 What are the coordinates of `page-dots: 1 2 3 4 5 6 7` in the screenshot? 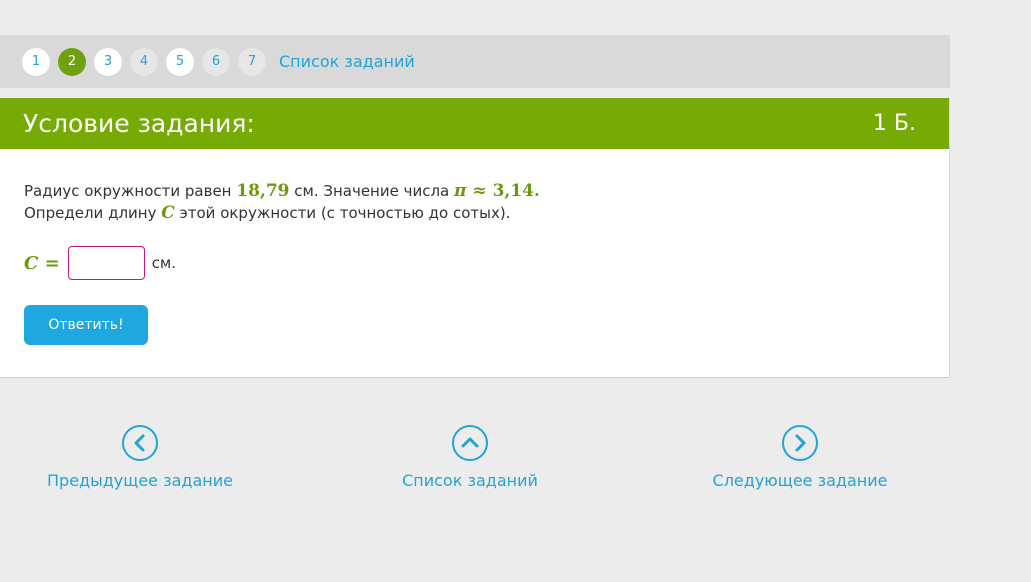 It's located at (148, 61).